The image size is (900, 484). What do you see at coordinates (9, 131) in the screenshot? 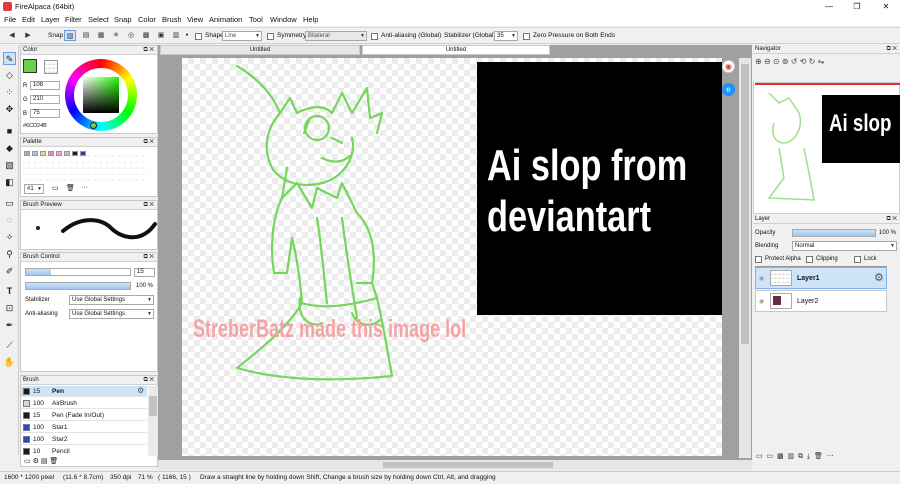
I see `fill-rect-tool-icon: ■` at bounding box center [9, 131].